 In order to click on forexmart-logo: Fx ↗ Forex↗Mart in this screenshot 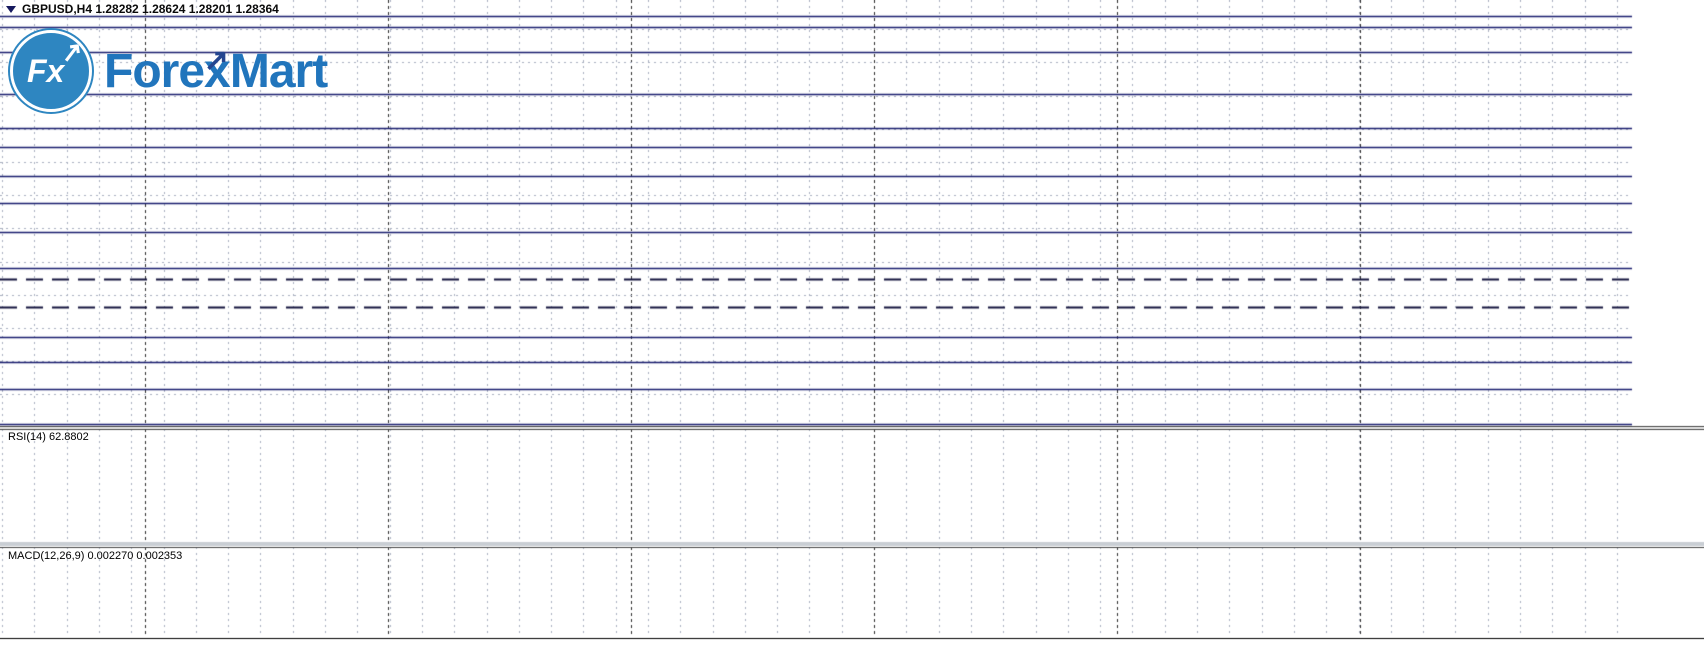, I will do `click(169, 71)`.